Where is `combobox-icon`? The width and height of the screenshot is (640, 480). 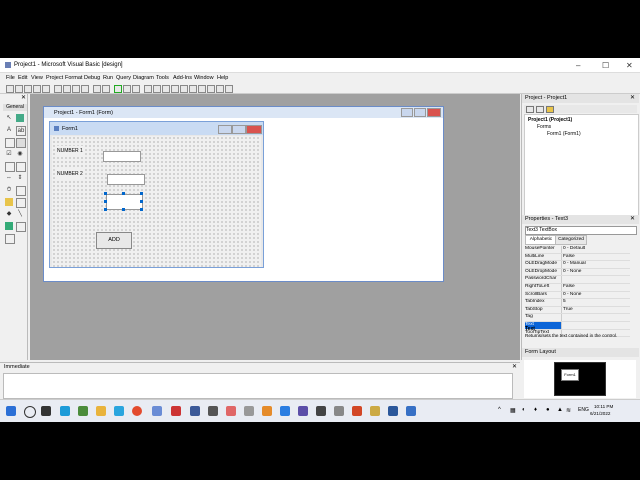
combobox-icon is located at coordinates (10, 167).